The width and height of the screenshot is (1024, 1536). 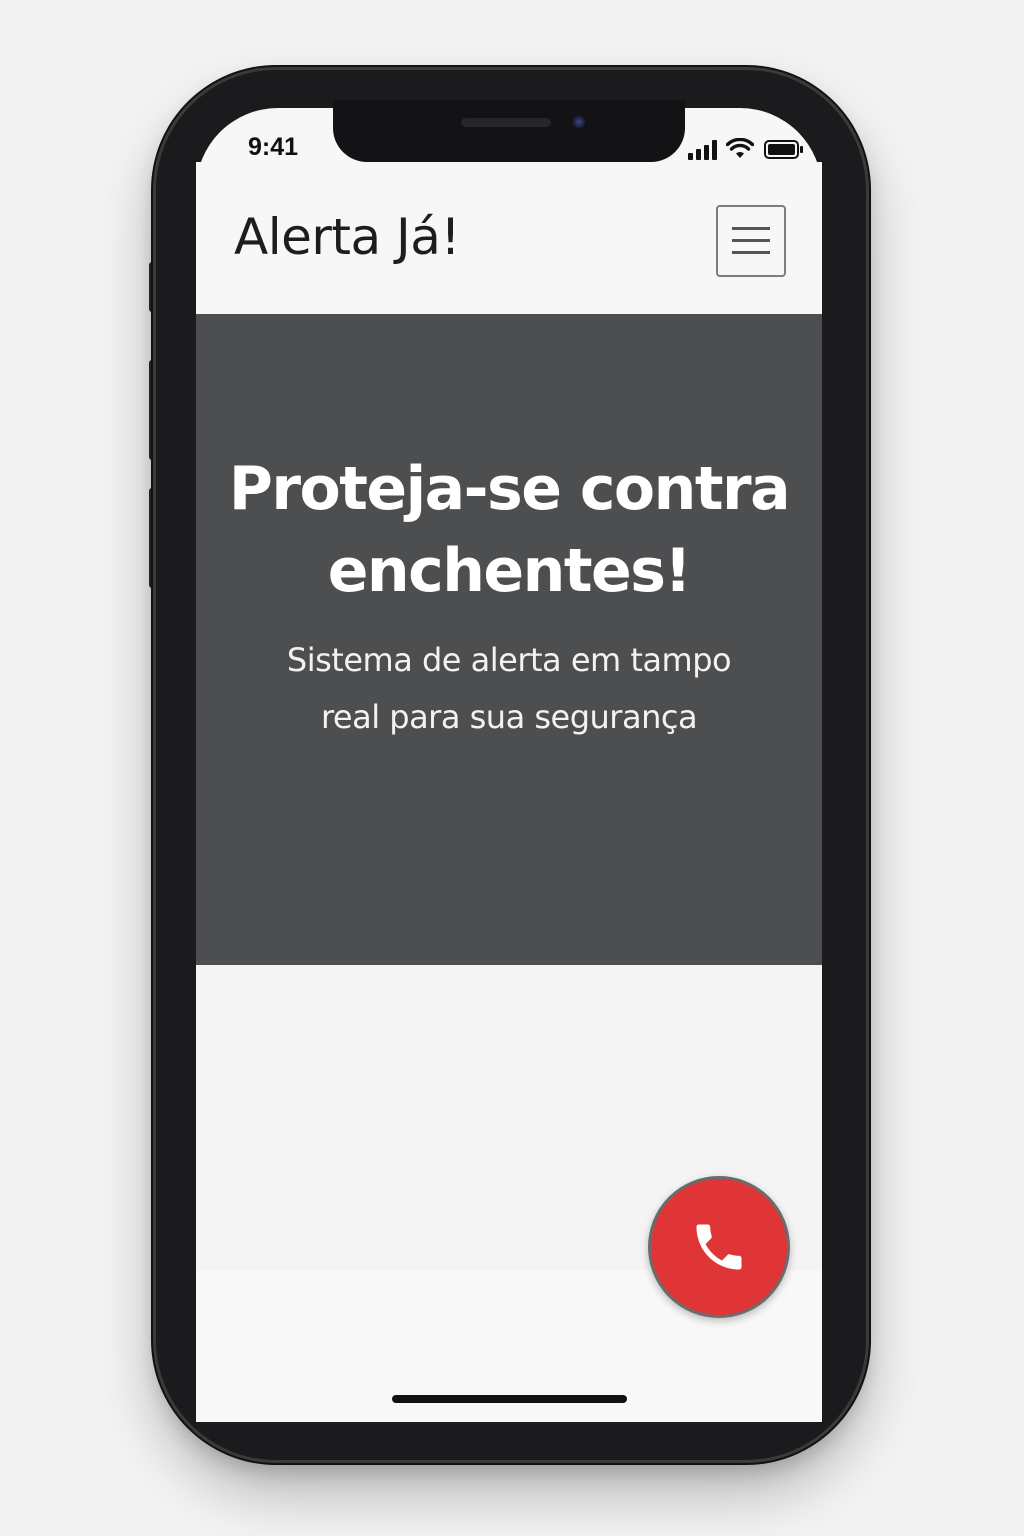 I want to click on menu-button, so click(x=751, y=241).